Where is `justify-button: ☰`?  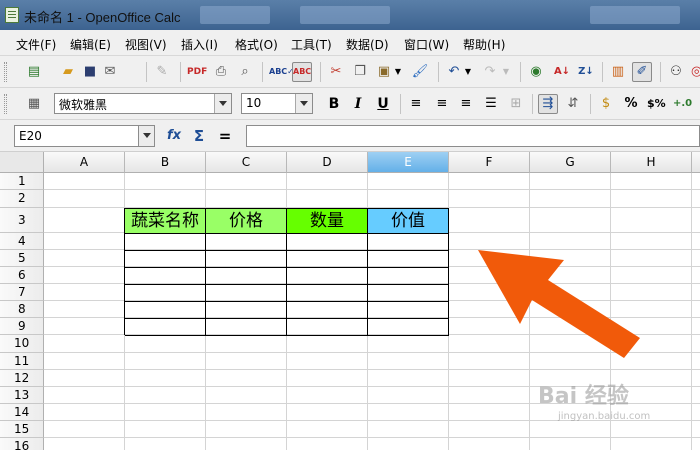 justify-button: ☰ is located at coordinates (491, 104).